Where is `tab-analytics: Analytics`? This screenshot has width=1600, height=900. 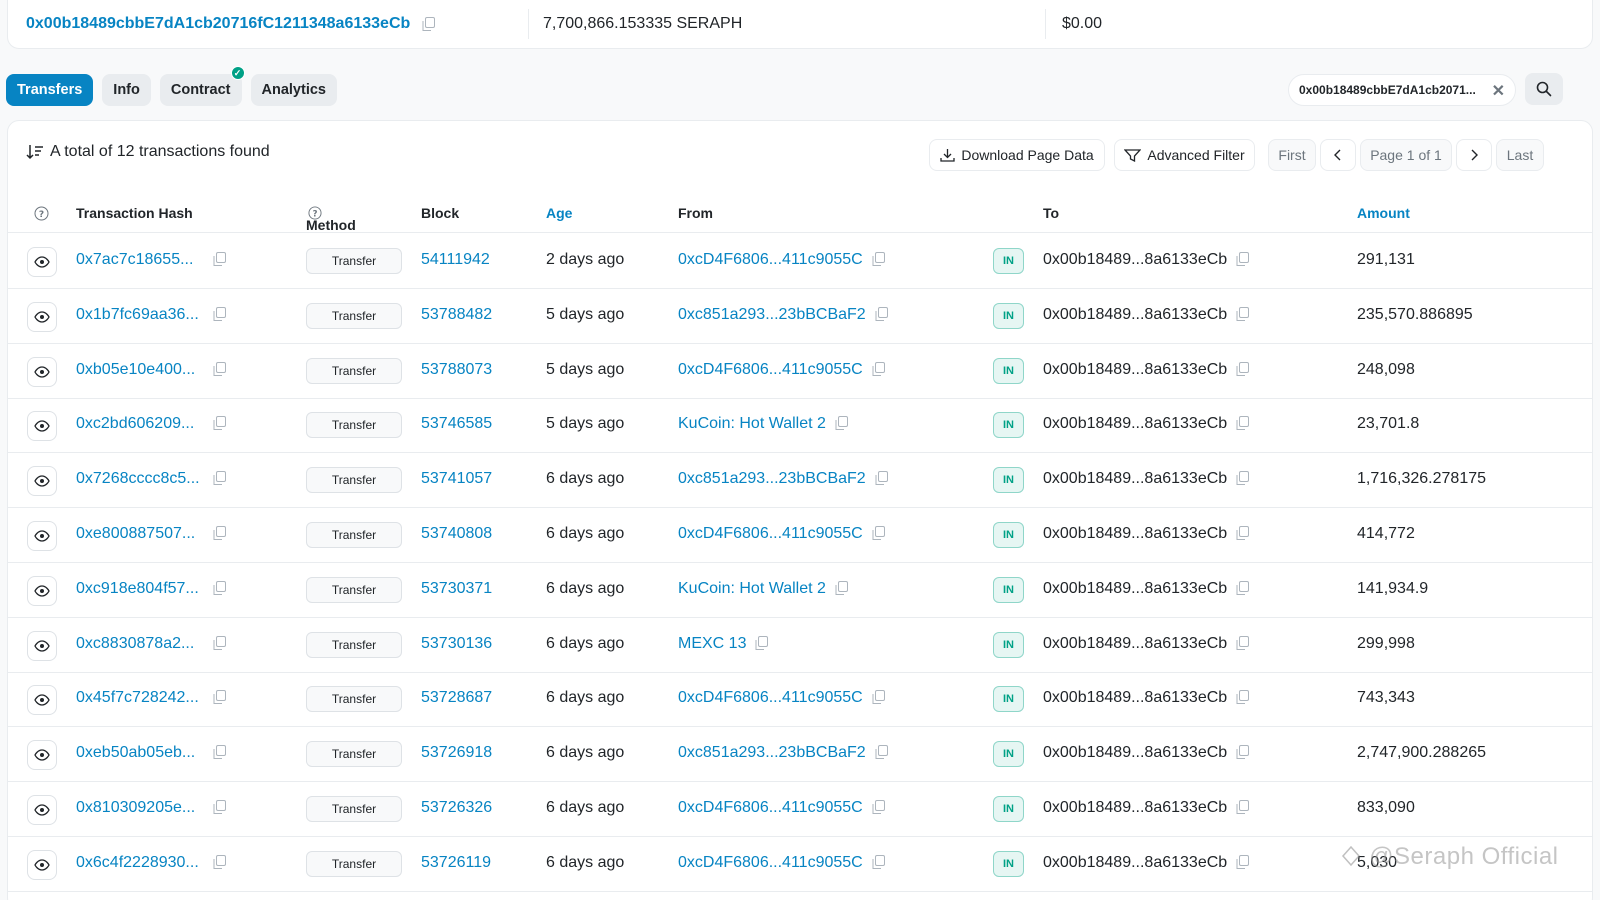
tab-analytics: Analytics is located at coordinates (293, 90).